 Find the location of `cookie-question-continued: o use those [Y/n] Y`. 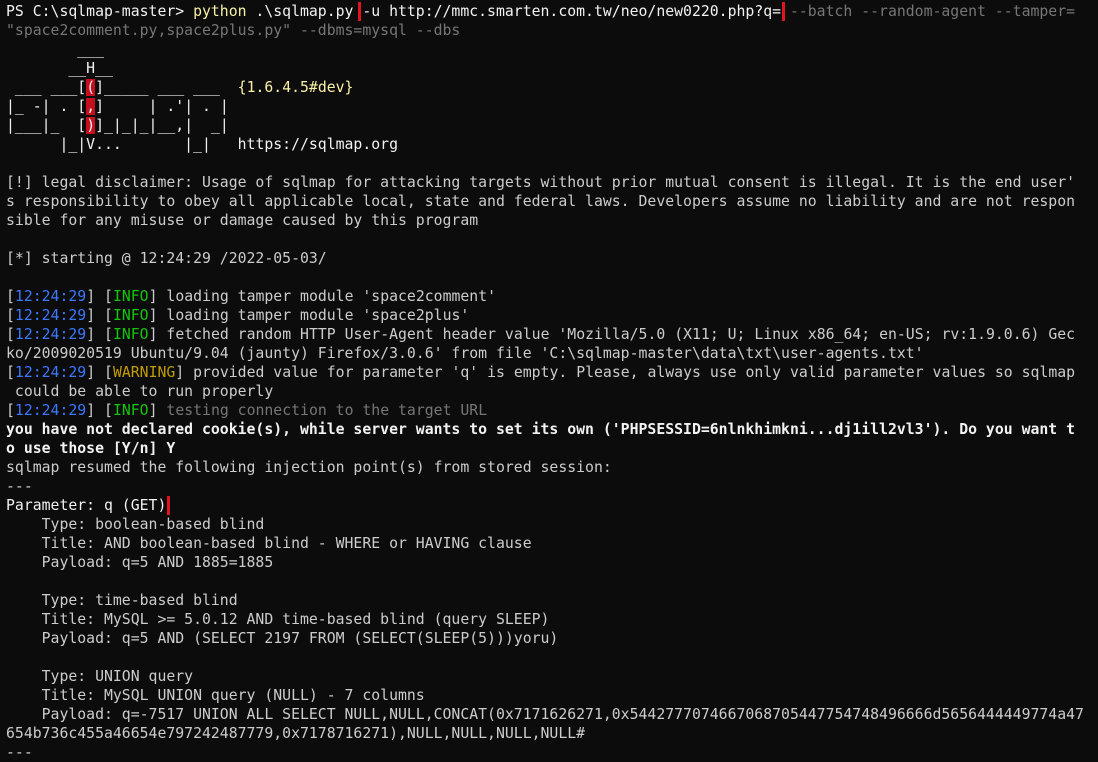

cookie-question-continued: o use those [Y/n] Y is located at coordinates (91, 448).